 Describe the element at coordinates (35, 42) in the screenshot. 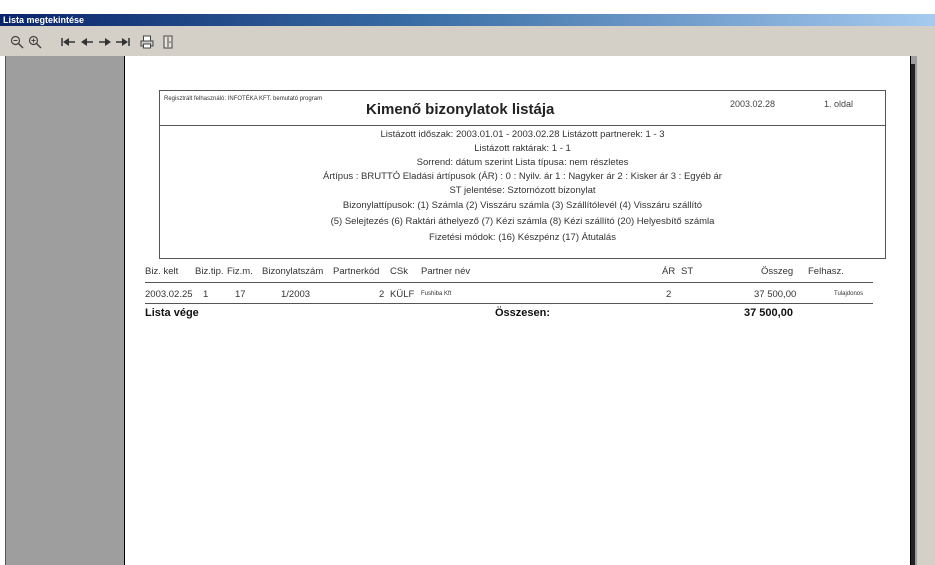

I see `zoom-in-icon` at that location.